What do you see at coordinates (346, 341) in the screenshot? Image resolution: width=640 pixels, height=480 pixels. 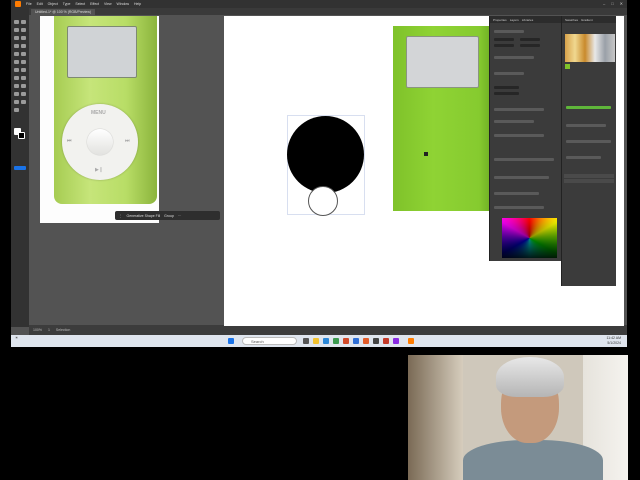 I see `office-icon` at bounding box center [346, 341].